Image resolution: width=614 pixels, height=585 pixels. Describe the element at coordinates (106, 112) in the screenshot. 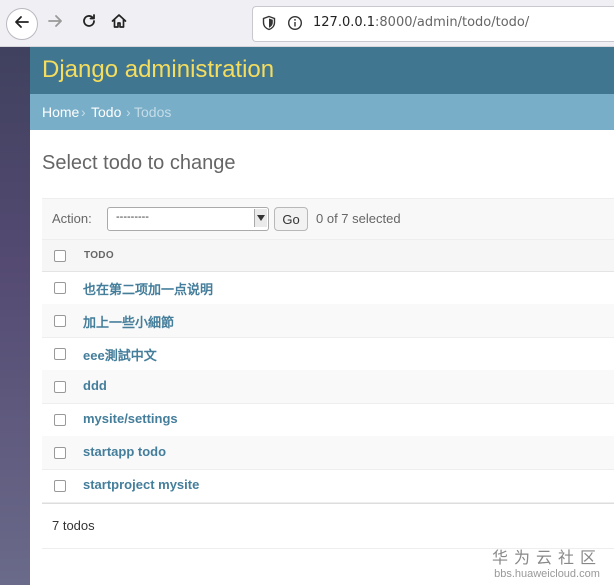

I see `breadcrumb-app: Todo` at that location.